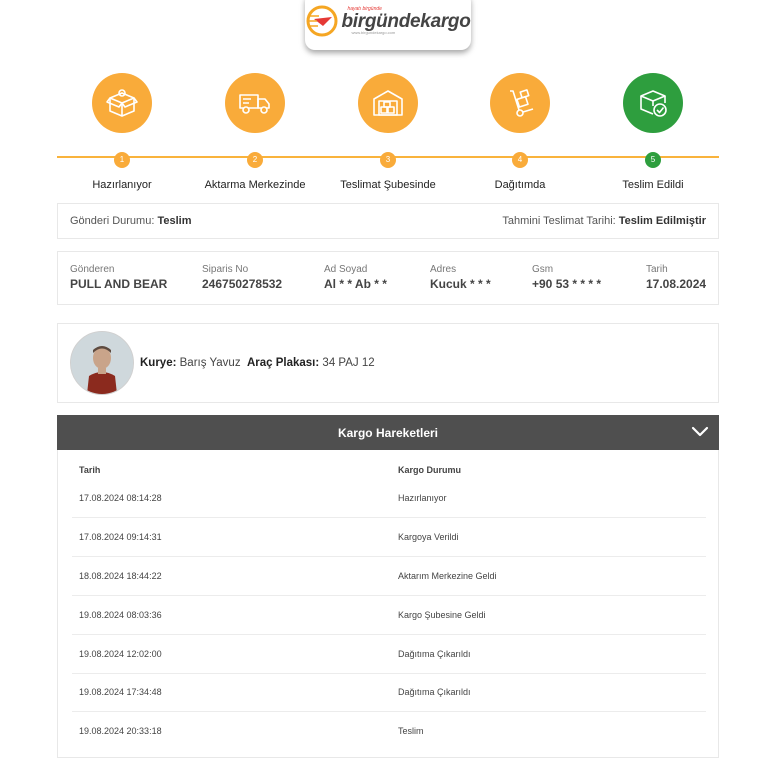  I want to click on row-date: 19.08.2024 12:02:00, so click(120, 654).